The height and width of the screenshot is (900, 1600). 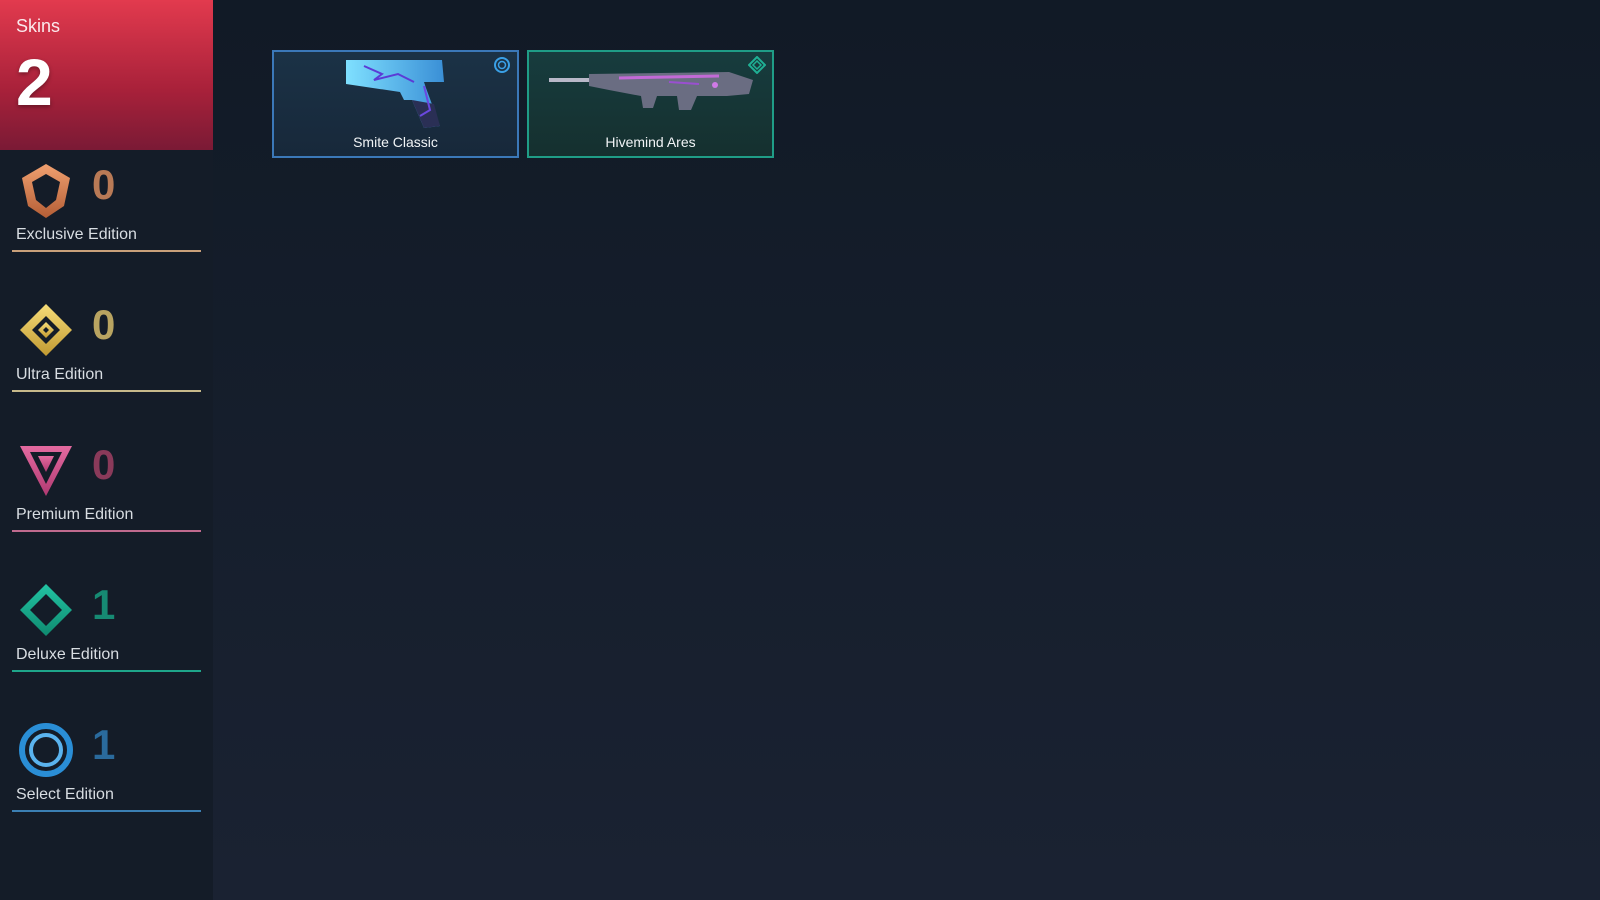 I want to click on premium-edition-icon, so click(x=46, y=471).